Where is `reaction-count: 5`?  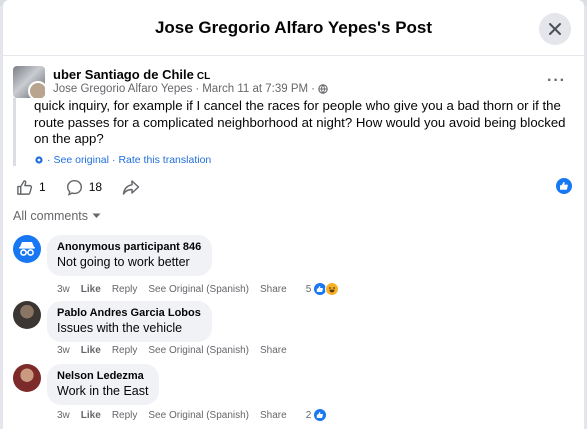 reaction-count: 5 is located at coordinates (308, 289).